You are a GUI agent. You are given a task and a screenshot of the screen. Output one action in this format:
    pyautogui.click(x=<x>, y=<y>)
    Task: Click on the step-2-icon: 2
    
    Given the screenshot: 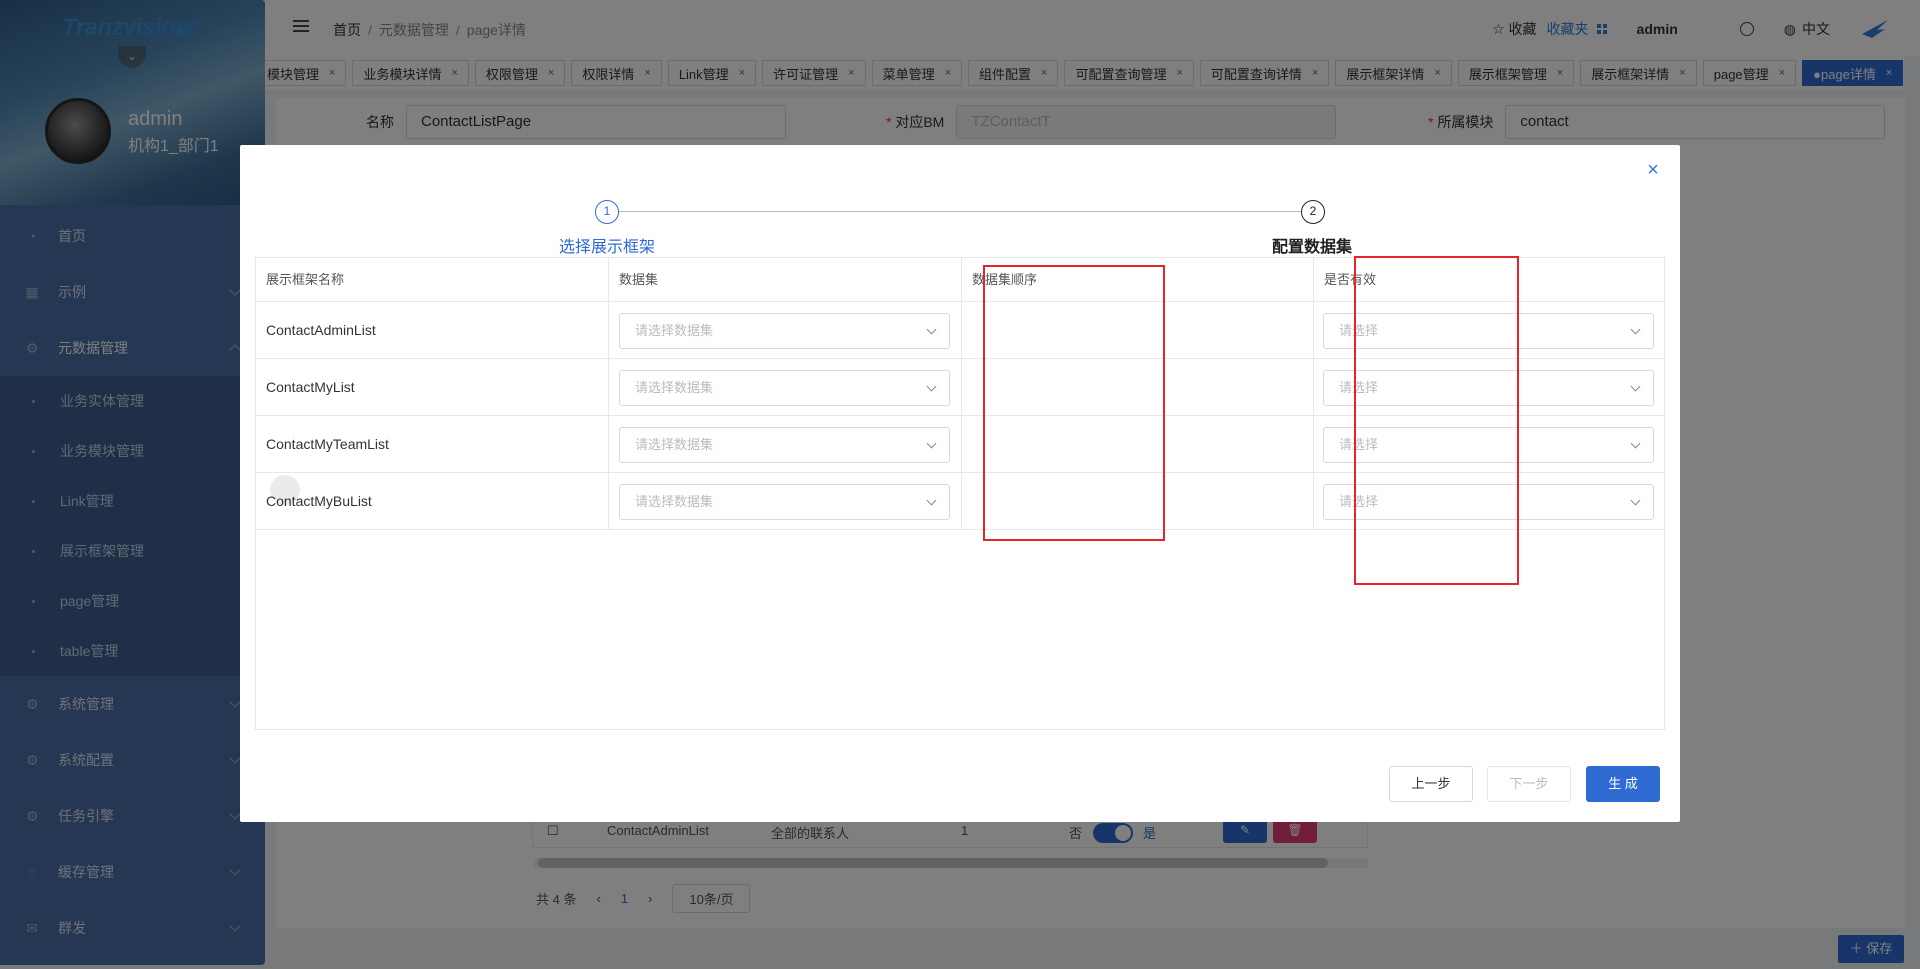 What is the action you would take?
    pyautogui.click(x=1313, y=212)
    